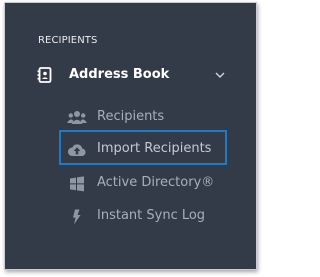  What do you see at coordinates (119, 74) in the screenshot?
I see `address-book-label: Address Book` at bounding box center [119, 74].